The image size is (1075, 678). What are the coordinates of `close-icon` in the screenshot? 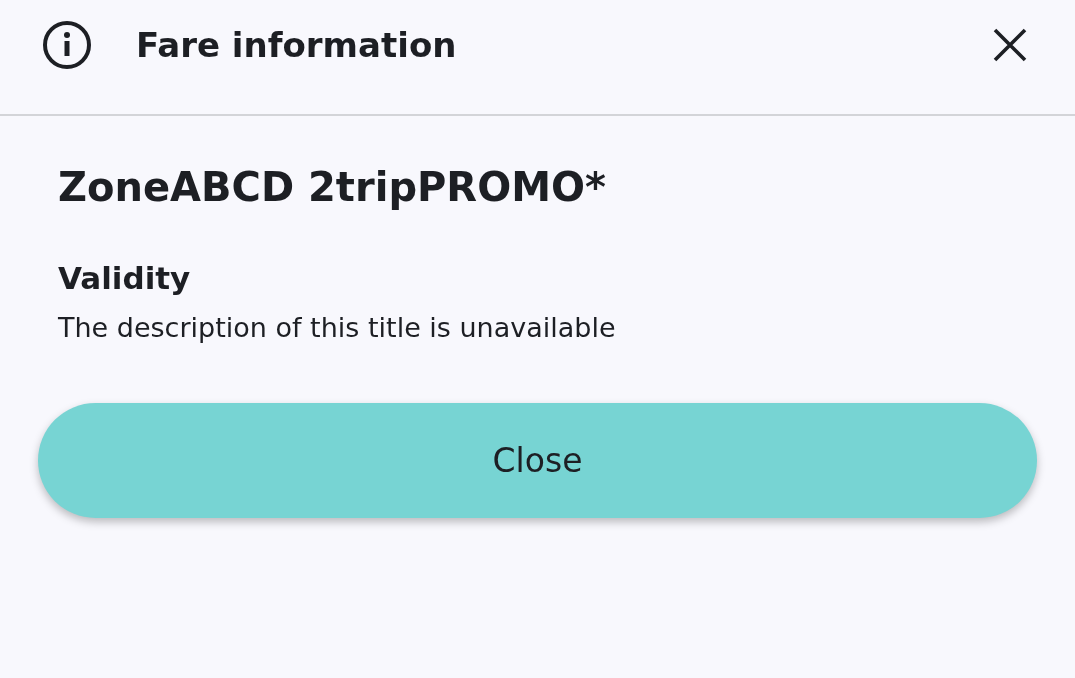 It's located at (1010, 45).